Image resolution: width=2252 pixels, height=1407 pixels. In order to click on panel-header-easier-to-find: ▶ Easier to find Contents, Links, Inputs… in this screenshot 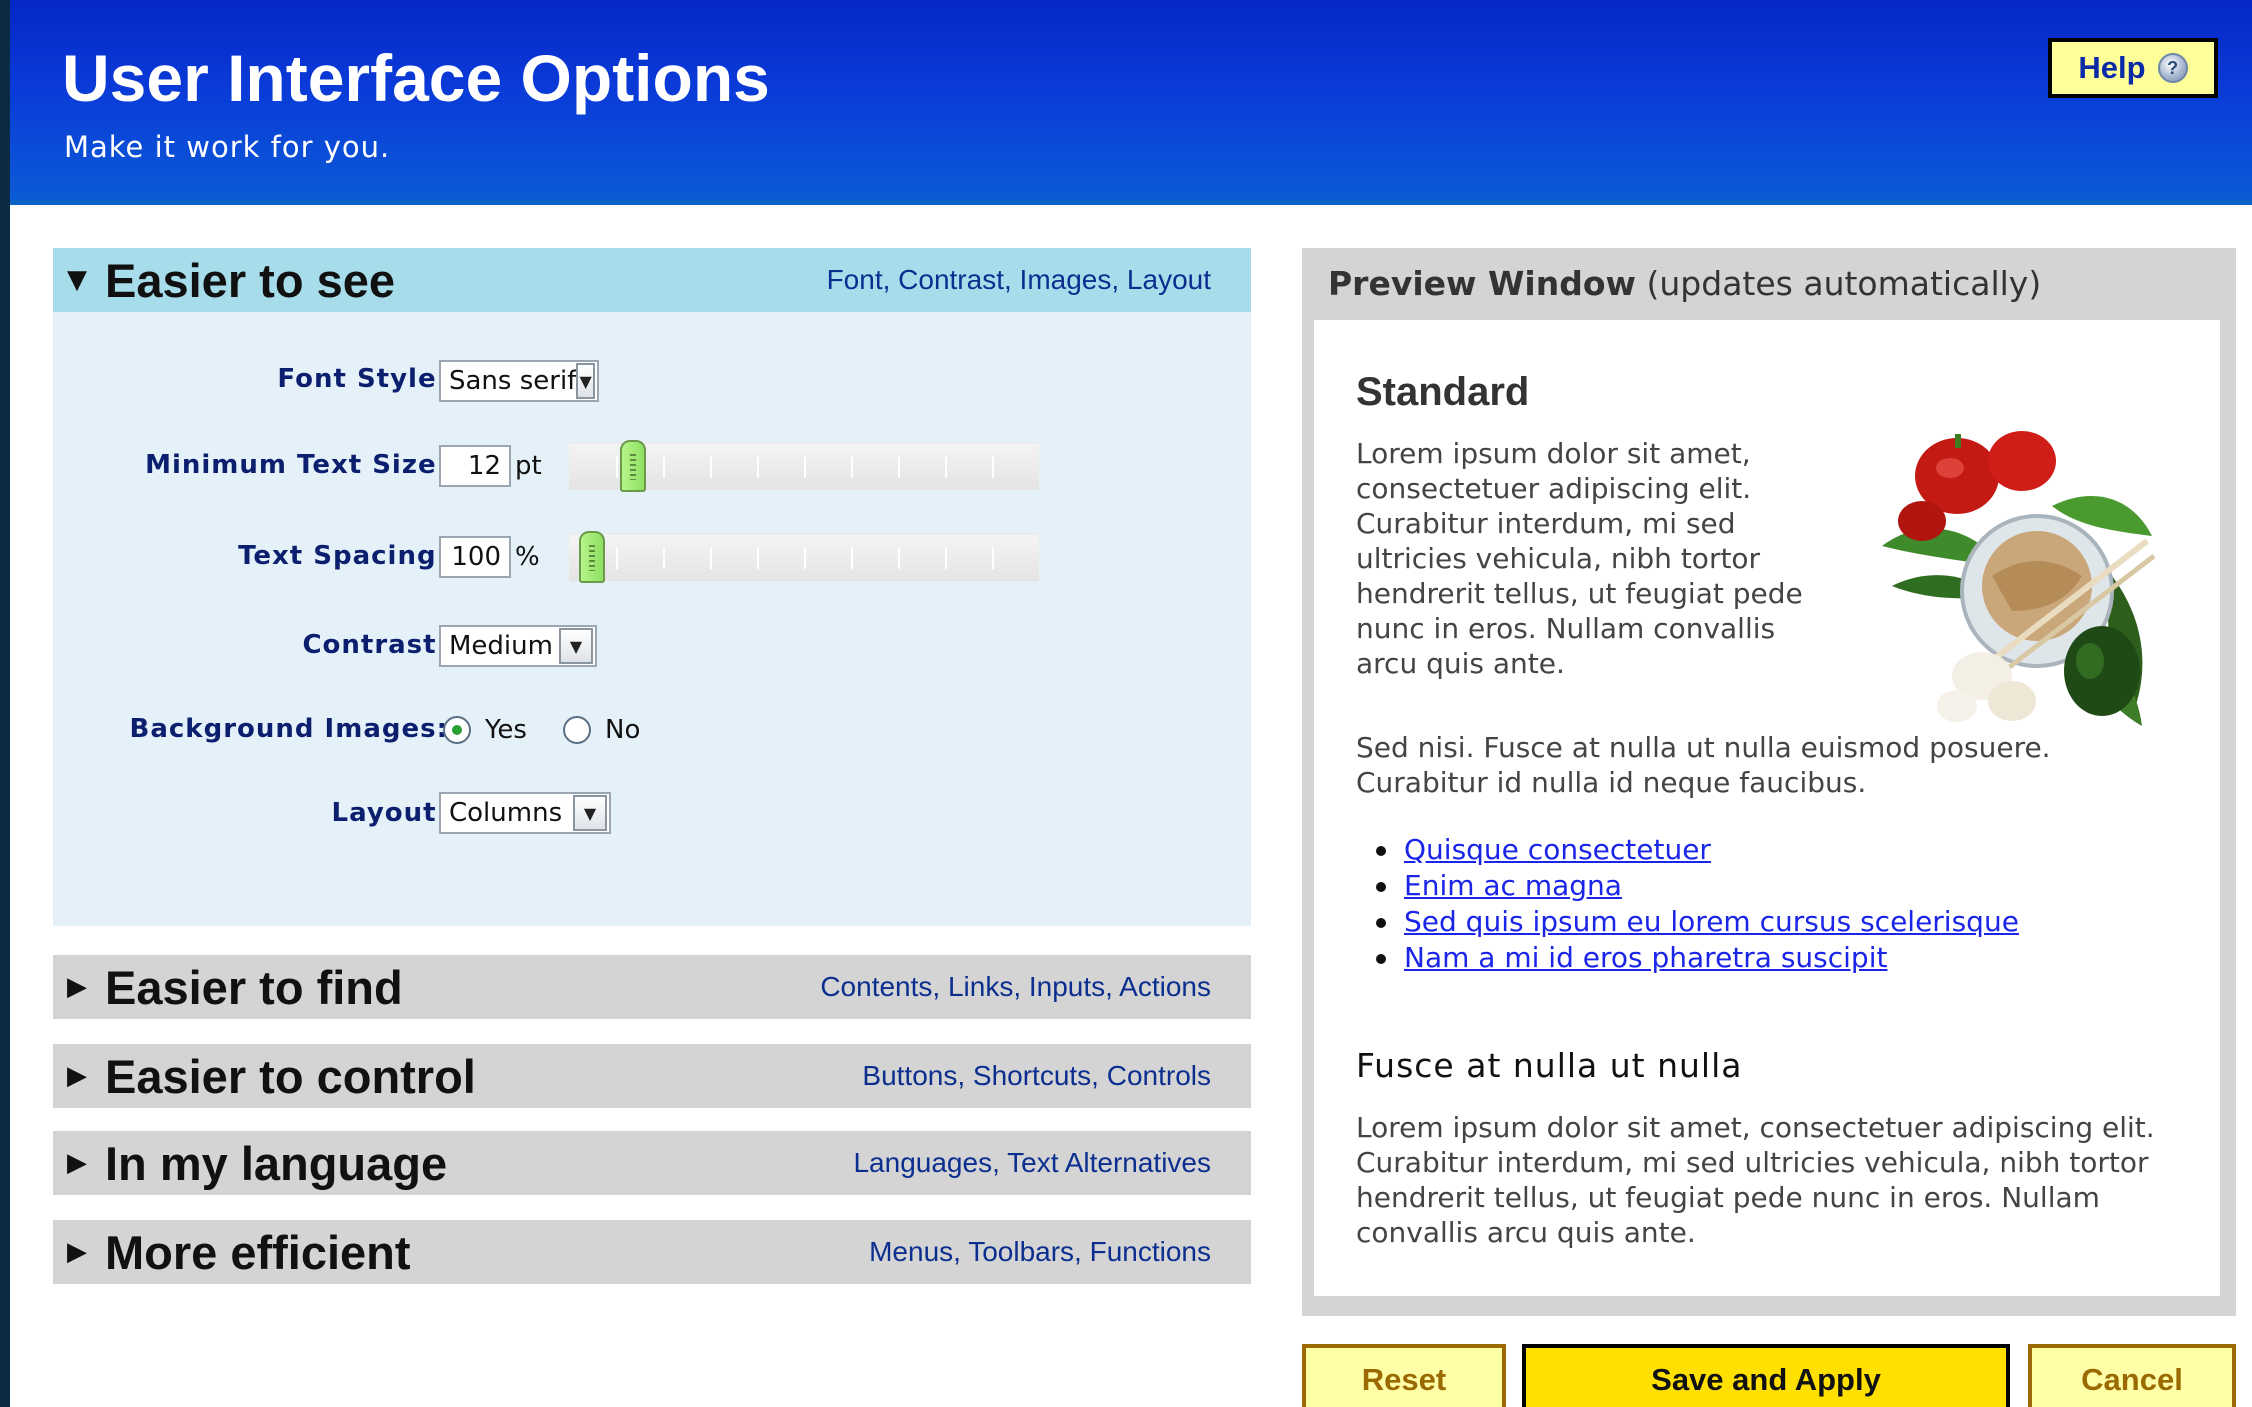, I will do `click(652, 987)`.